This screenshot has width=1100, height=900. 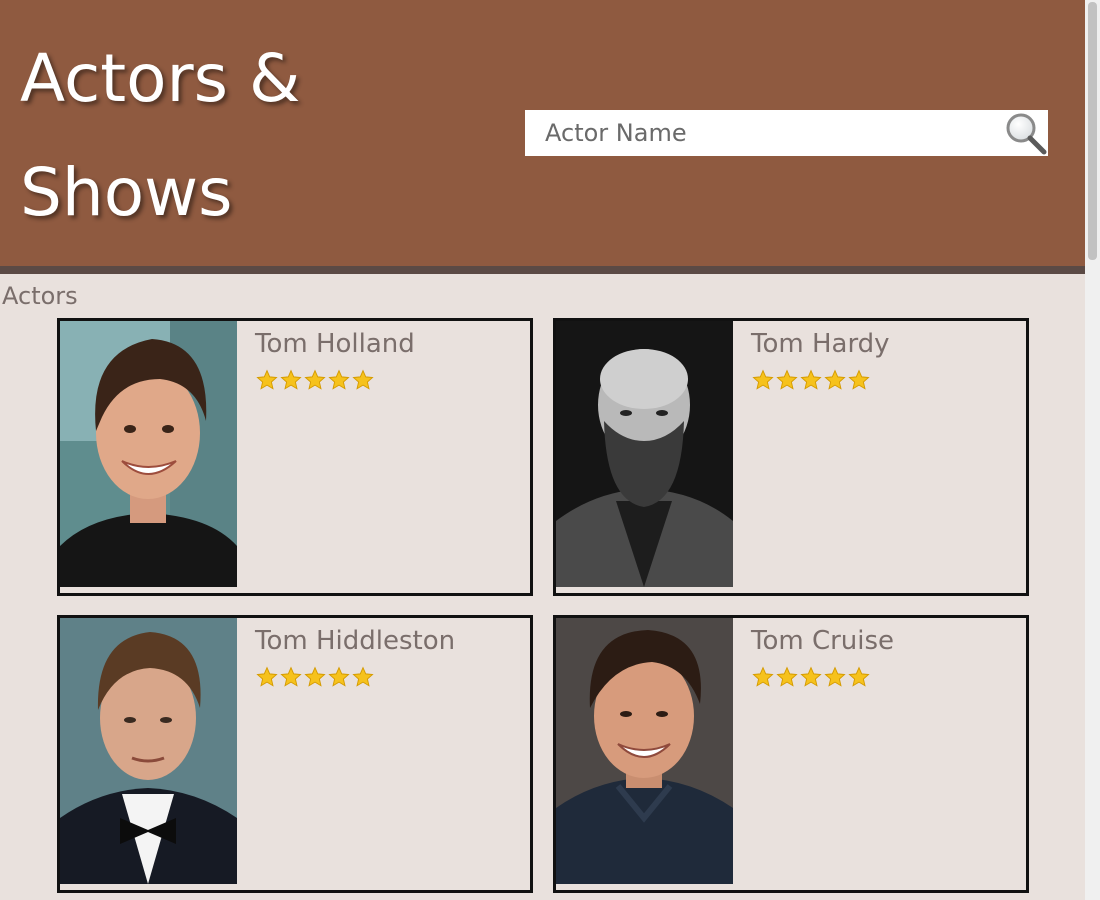 What do you see at coordinates (822, 641) in the screenshot?
I see `actor-name: Tom Cruise` at bounding box center [822, 641].